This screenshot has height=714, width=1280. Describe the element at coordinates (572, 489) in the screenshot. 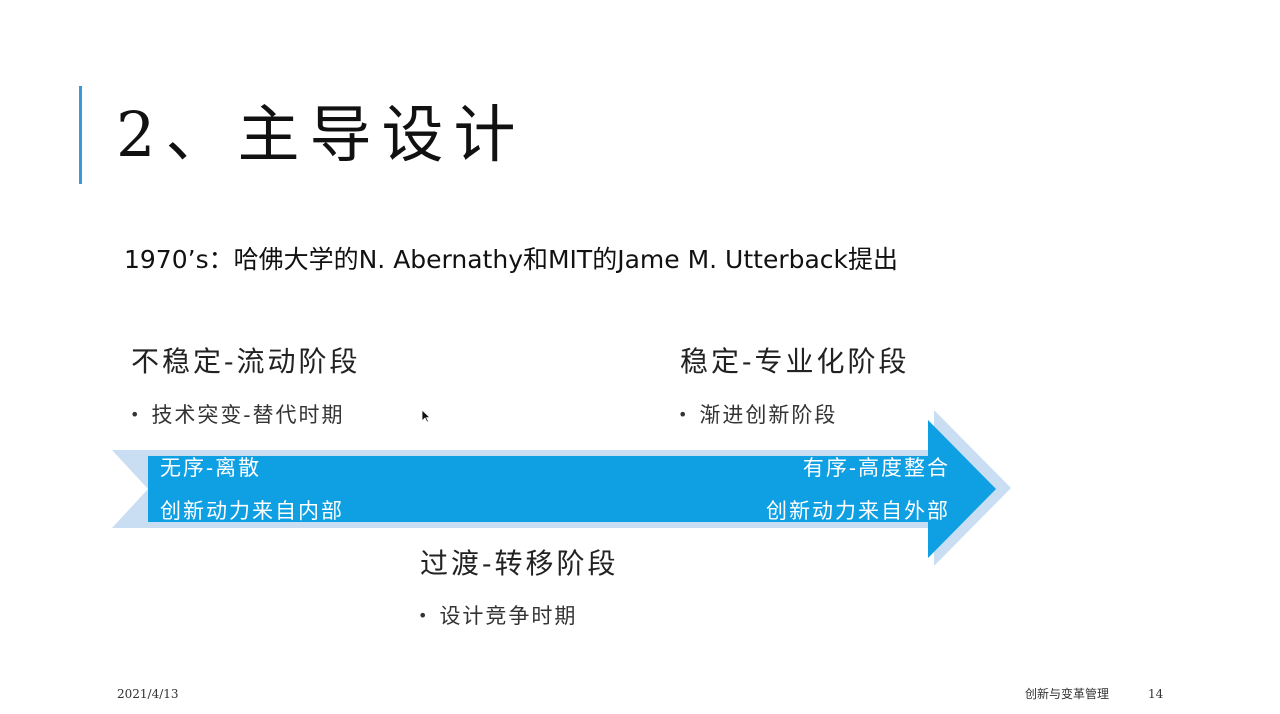

I see `arrow-inner-shape` at that location.